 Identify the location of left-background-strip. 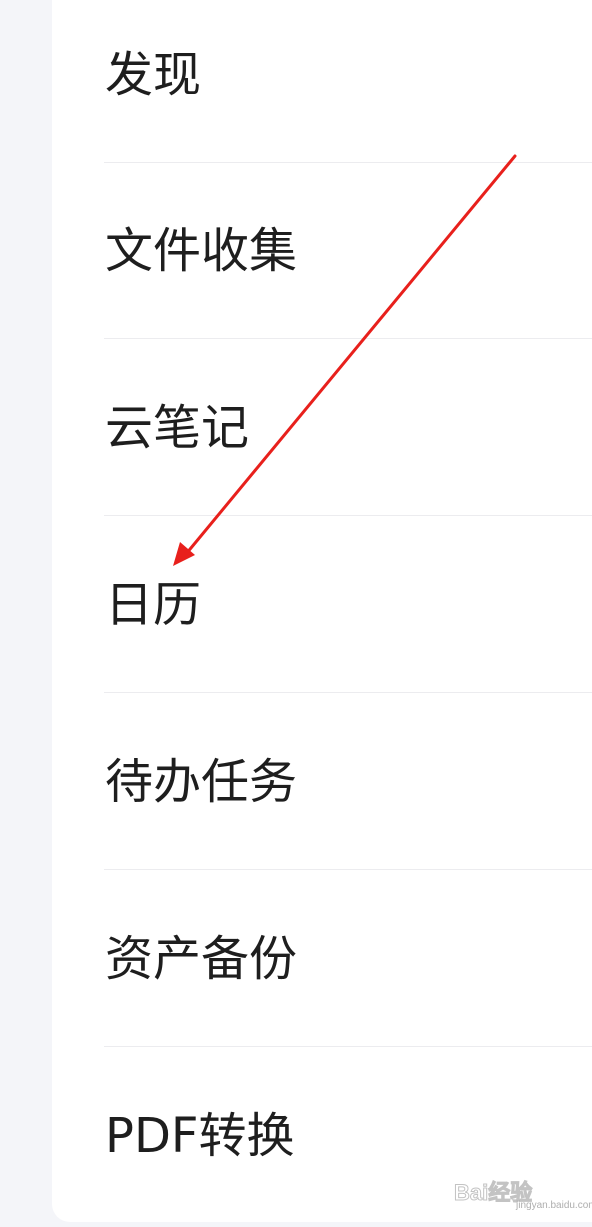
(26, 613).